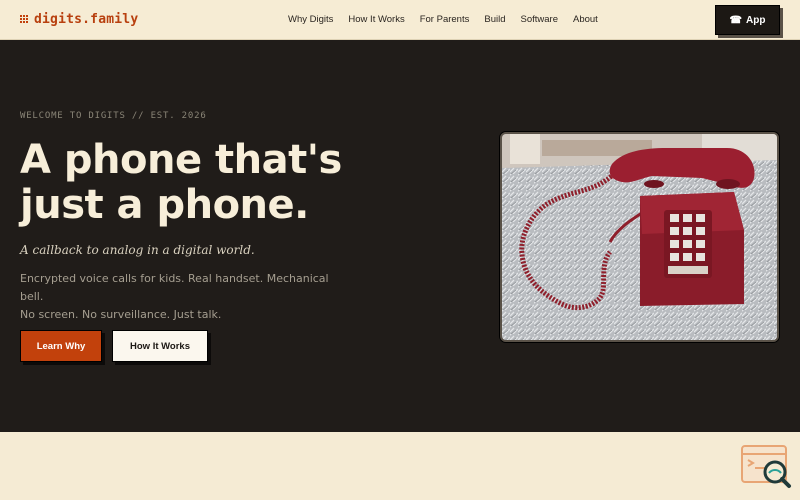 The image size is (800, 500). I want to click on logo-grid-icon, so click(25, 19).